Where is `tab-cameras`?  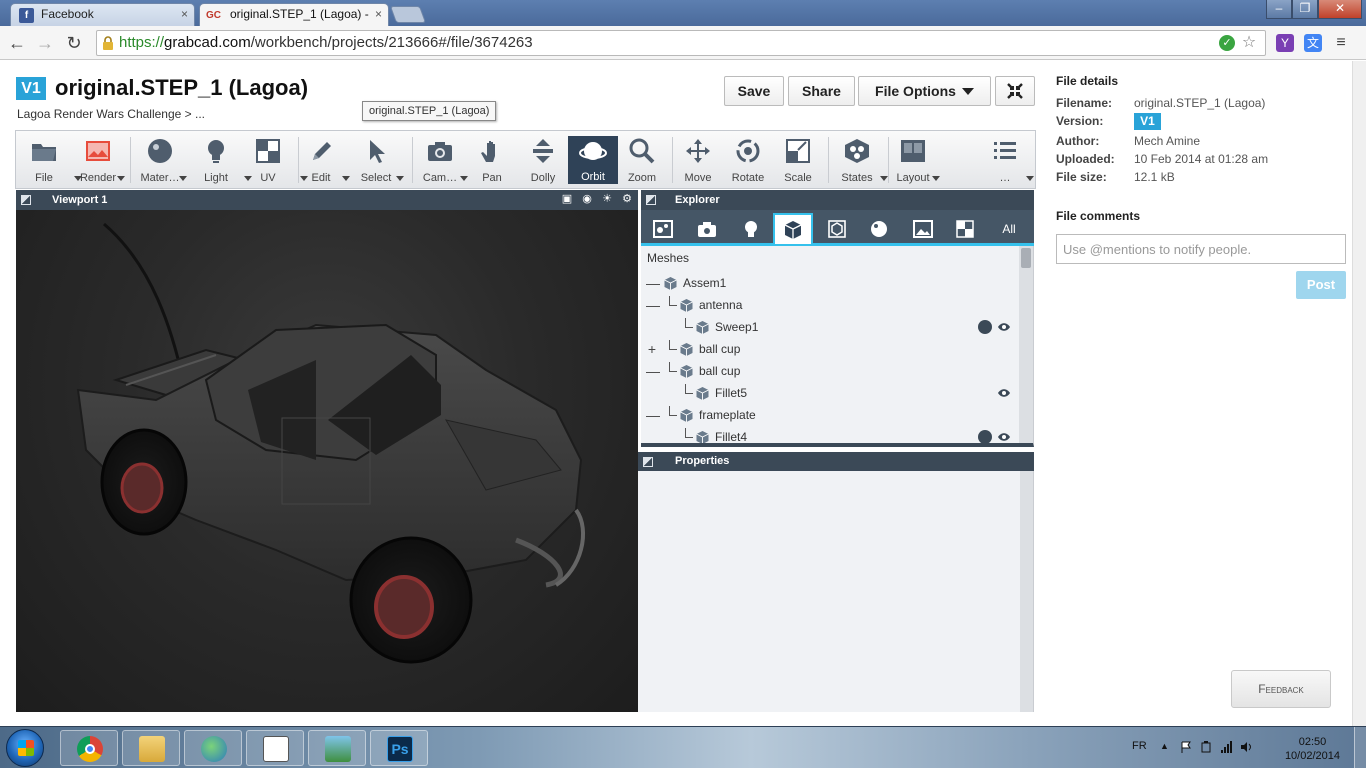
tab-cameras is located at coordinates (707, 229).